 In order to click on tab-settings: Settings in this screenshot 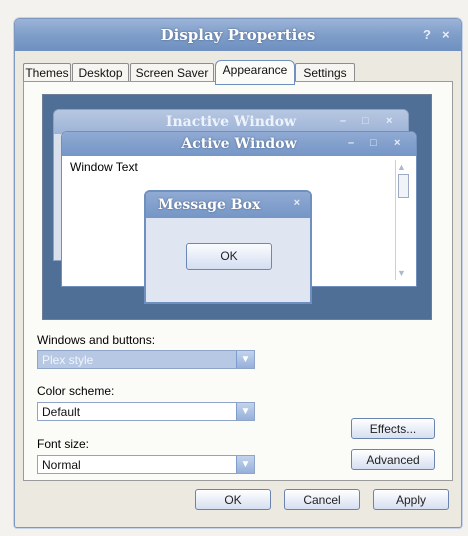, I will do `click(325, 73)`.